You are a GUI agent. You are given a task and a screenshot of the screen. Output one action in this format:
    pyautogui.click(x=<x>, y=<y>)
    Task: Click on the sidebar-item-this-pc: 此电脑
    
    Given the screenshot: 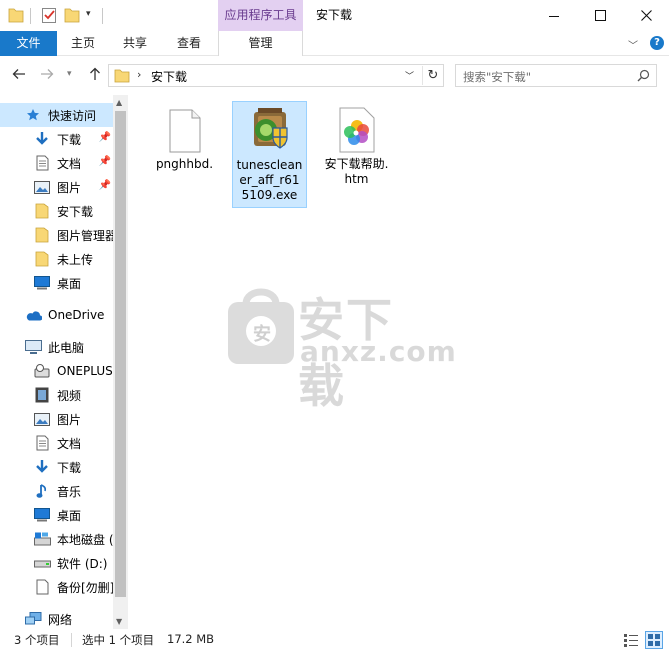 What is the action you would take?
    pyautogui.click(x=56, y=347)
    